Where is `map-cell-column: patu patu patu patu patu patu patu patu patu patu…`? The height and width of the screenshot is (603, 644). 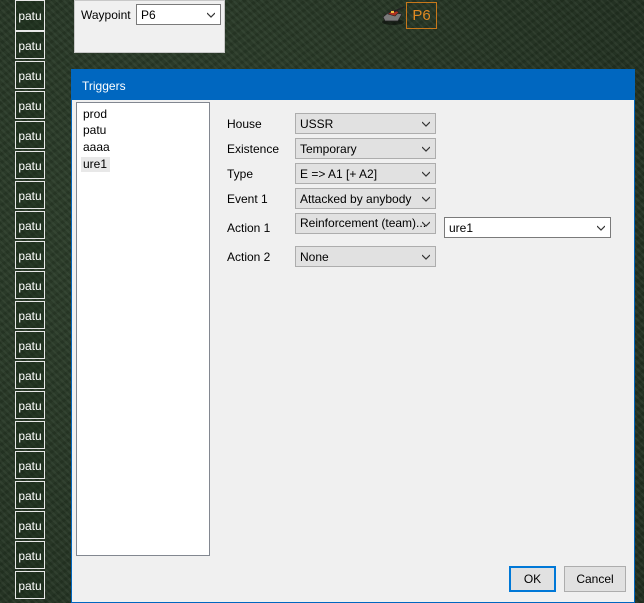 map-cell-column: patu patu patu patu patu patu patu patu patu patu… is located at coordinates (31, 301).